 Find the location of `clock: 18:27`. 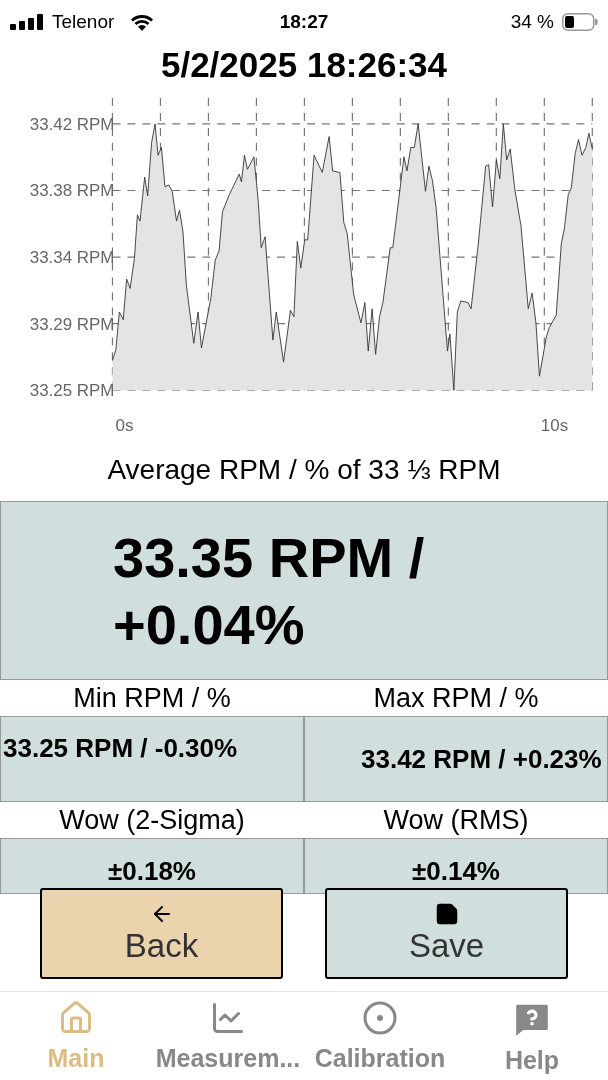

clock: 18:27 is located at coordinates (304, 21).